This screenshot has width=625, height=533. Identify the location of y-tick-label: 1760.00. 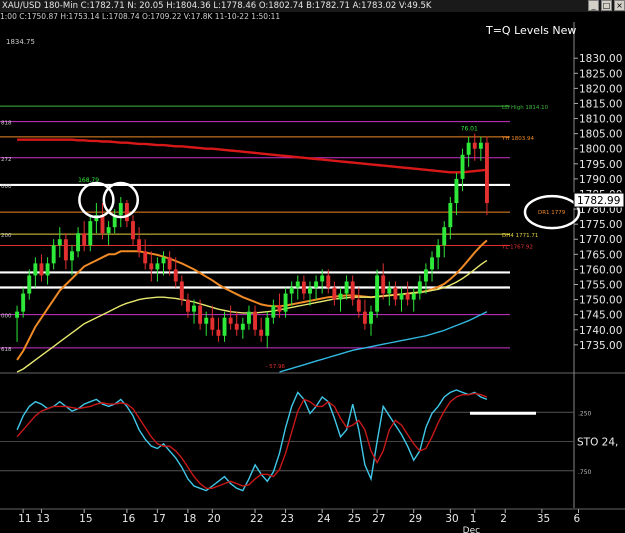
(600, 270).